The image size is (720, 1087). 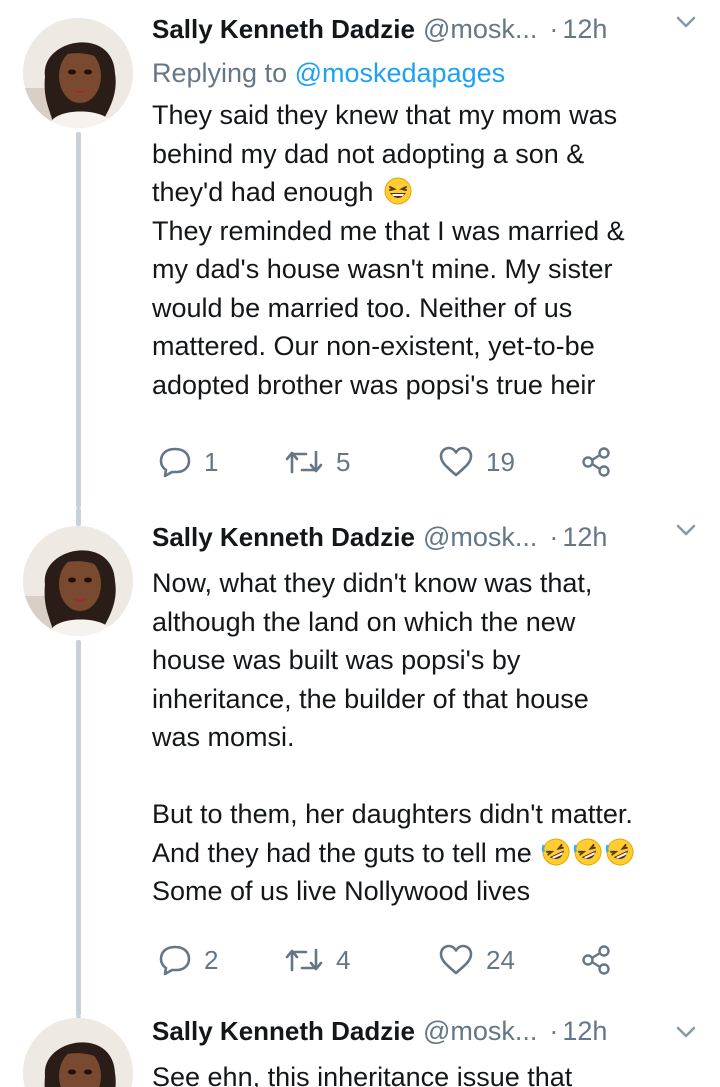 What do you see at coordinates (388, 230) in the screenshot?
I see `tweet-line: They reminded me that I was married &` at bounding box center [388, 230].